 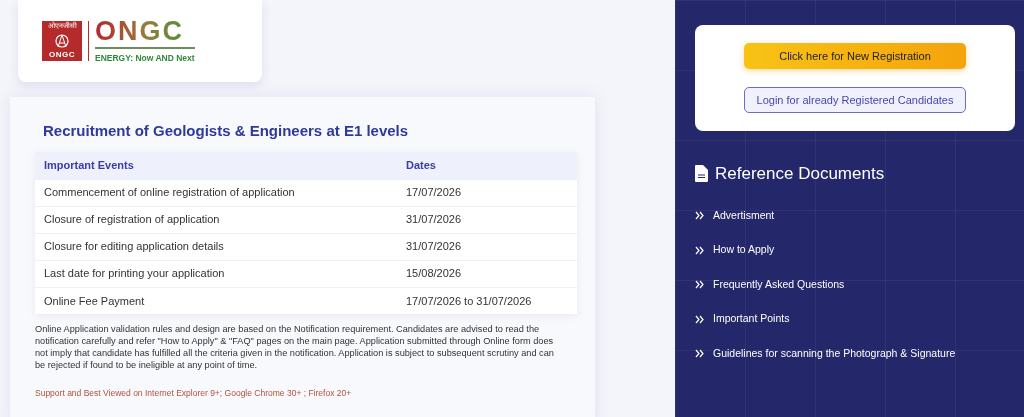 What do you see at coordinates (487, 273) in the screenshot?
I see `table-cell: 15/08/2026` at bounding box center [487, 273].